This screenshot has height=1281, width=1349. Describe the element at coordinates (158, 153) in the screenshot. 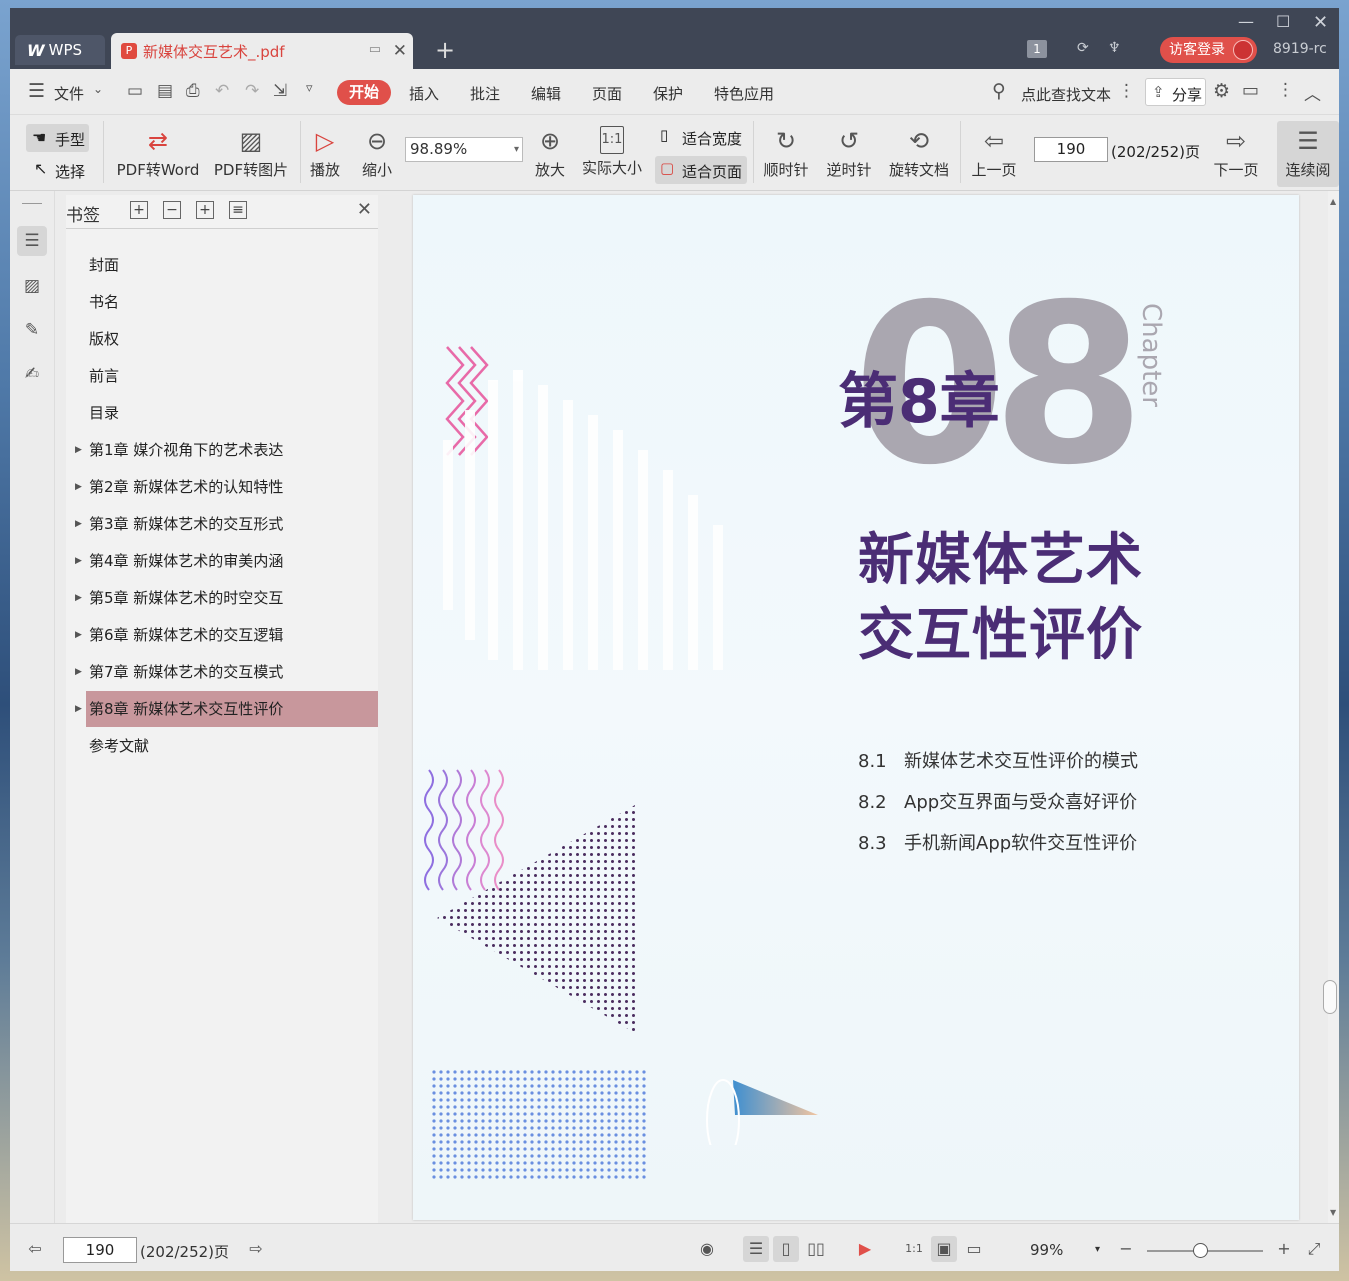

I see `pdf-to-word-button: ⇄ PDF转Word` at that location.